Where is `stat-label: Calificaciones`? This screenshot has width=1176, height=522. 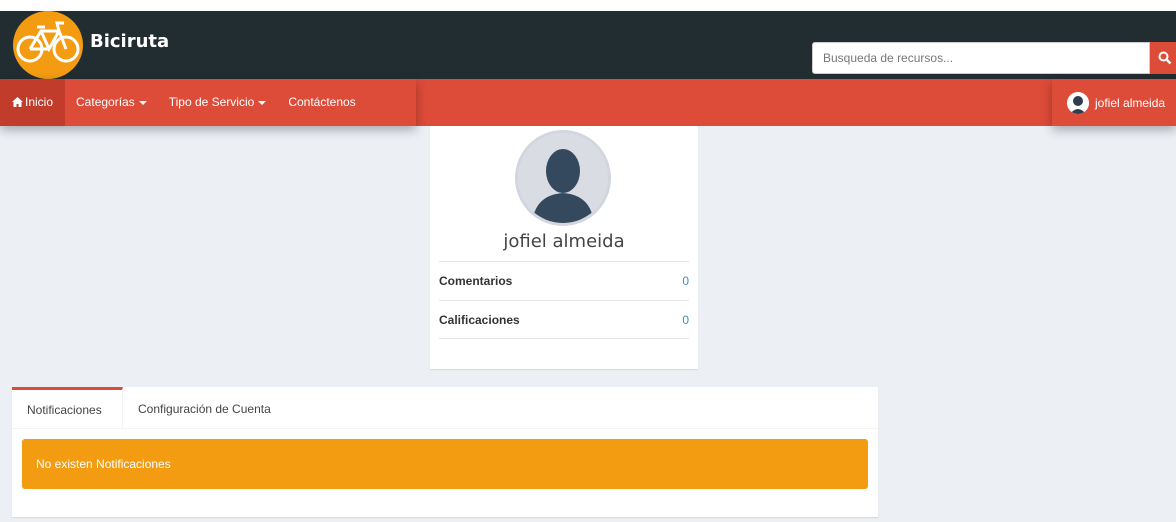 stat-label: Calificaciones is located at coordinates (479, 319).